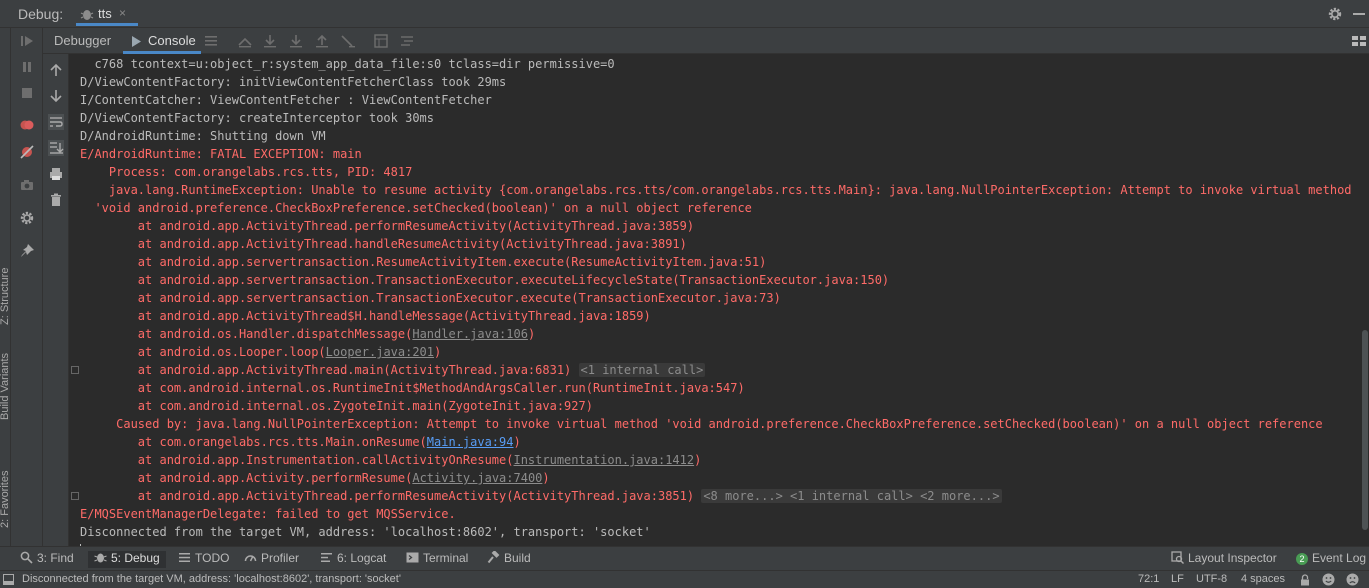 The width and height of the screenshot is (1369, 588). I want to click on bug-icon, so click(100, 558).